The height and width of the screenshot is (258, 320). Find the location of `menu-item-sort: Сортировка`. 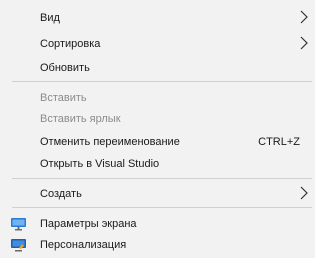

menu-item-sort: Сортировка is located at coordinates (157, 44).